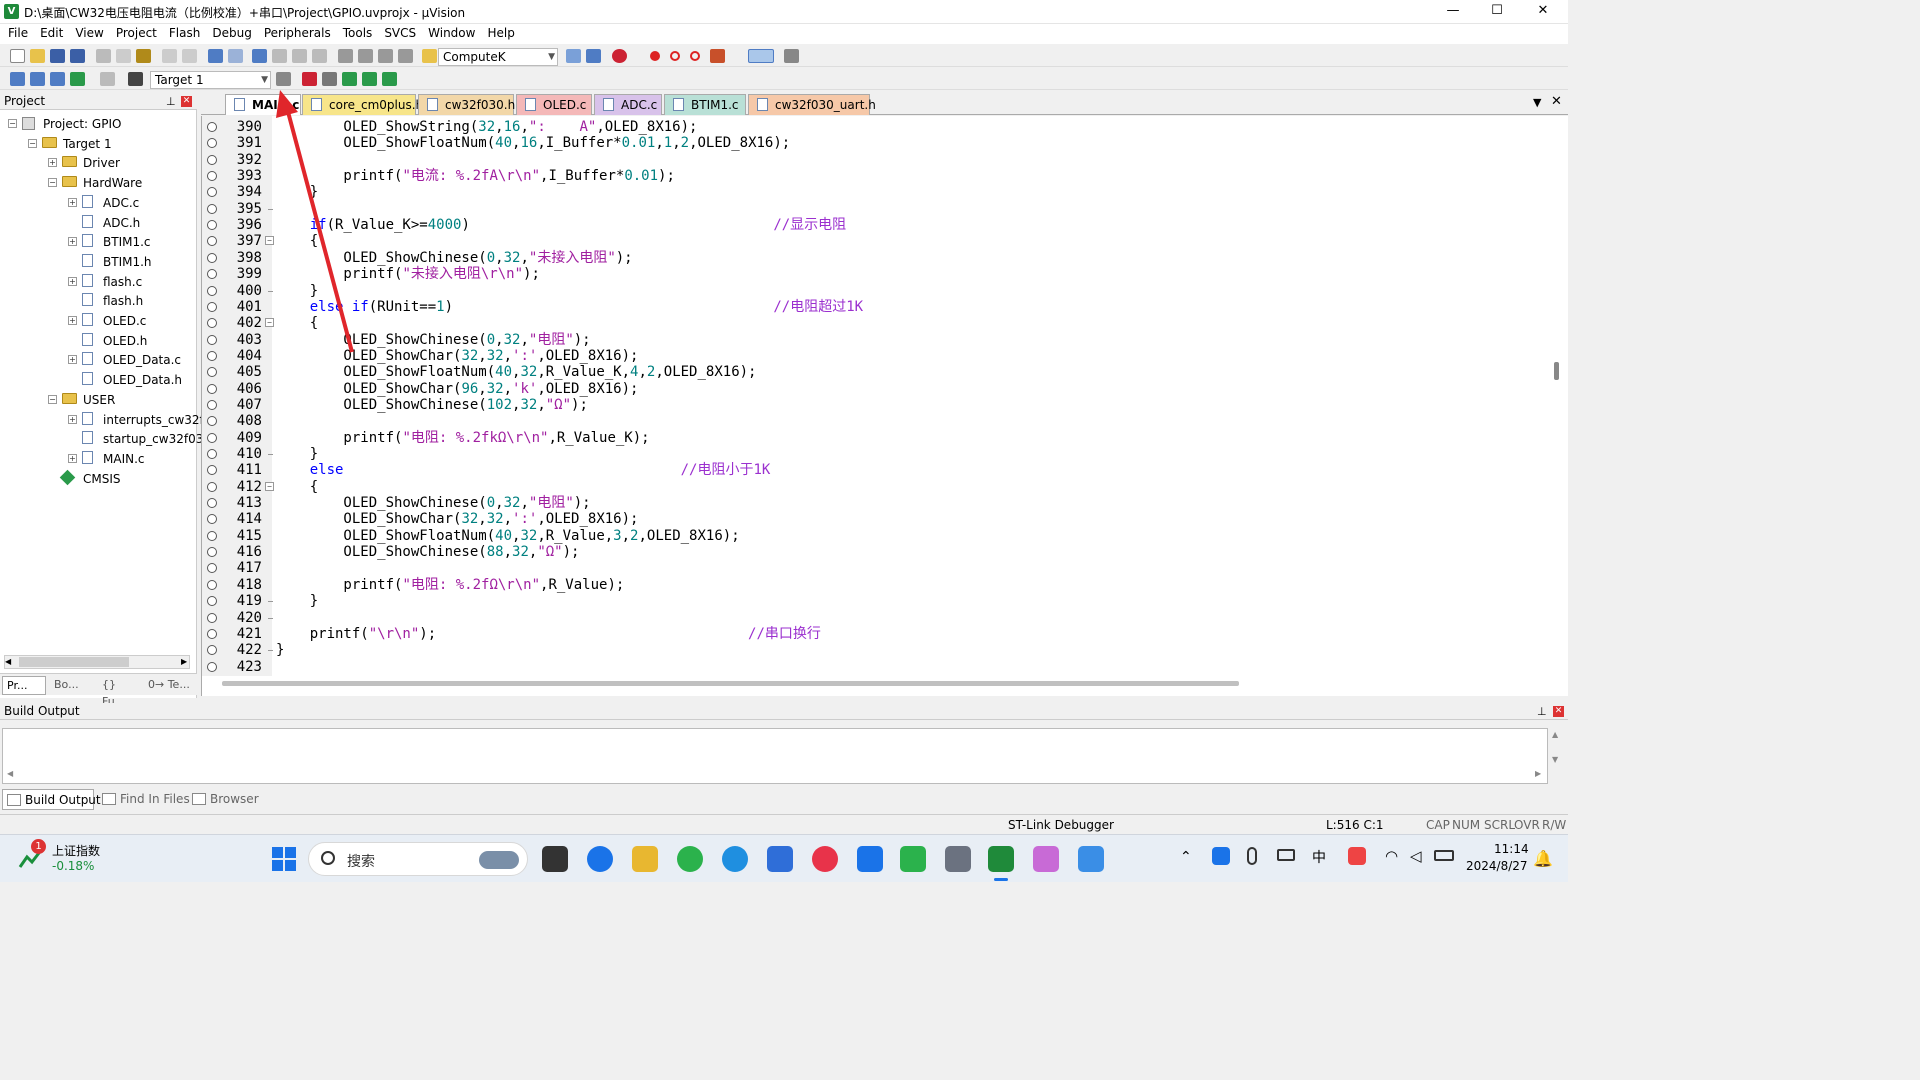  I want to click on code-line: OLED_ShowChinese(102,32,"Ω");, so click(431, 405).